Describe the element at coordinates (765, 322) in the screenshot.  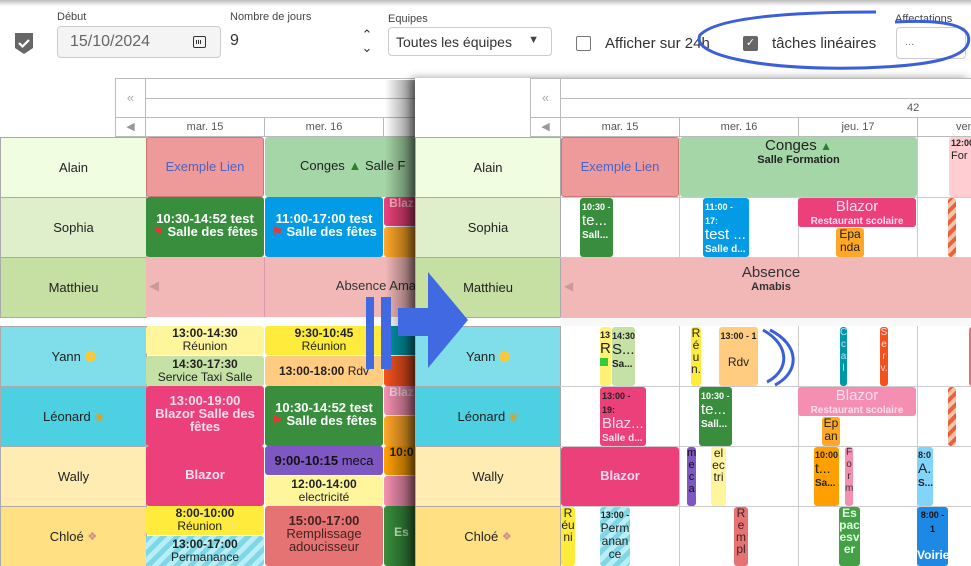
I see `group-separator` at that location.